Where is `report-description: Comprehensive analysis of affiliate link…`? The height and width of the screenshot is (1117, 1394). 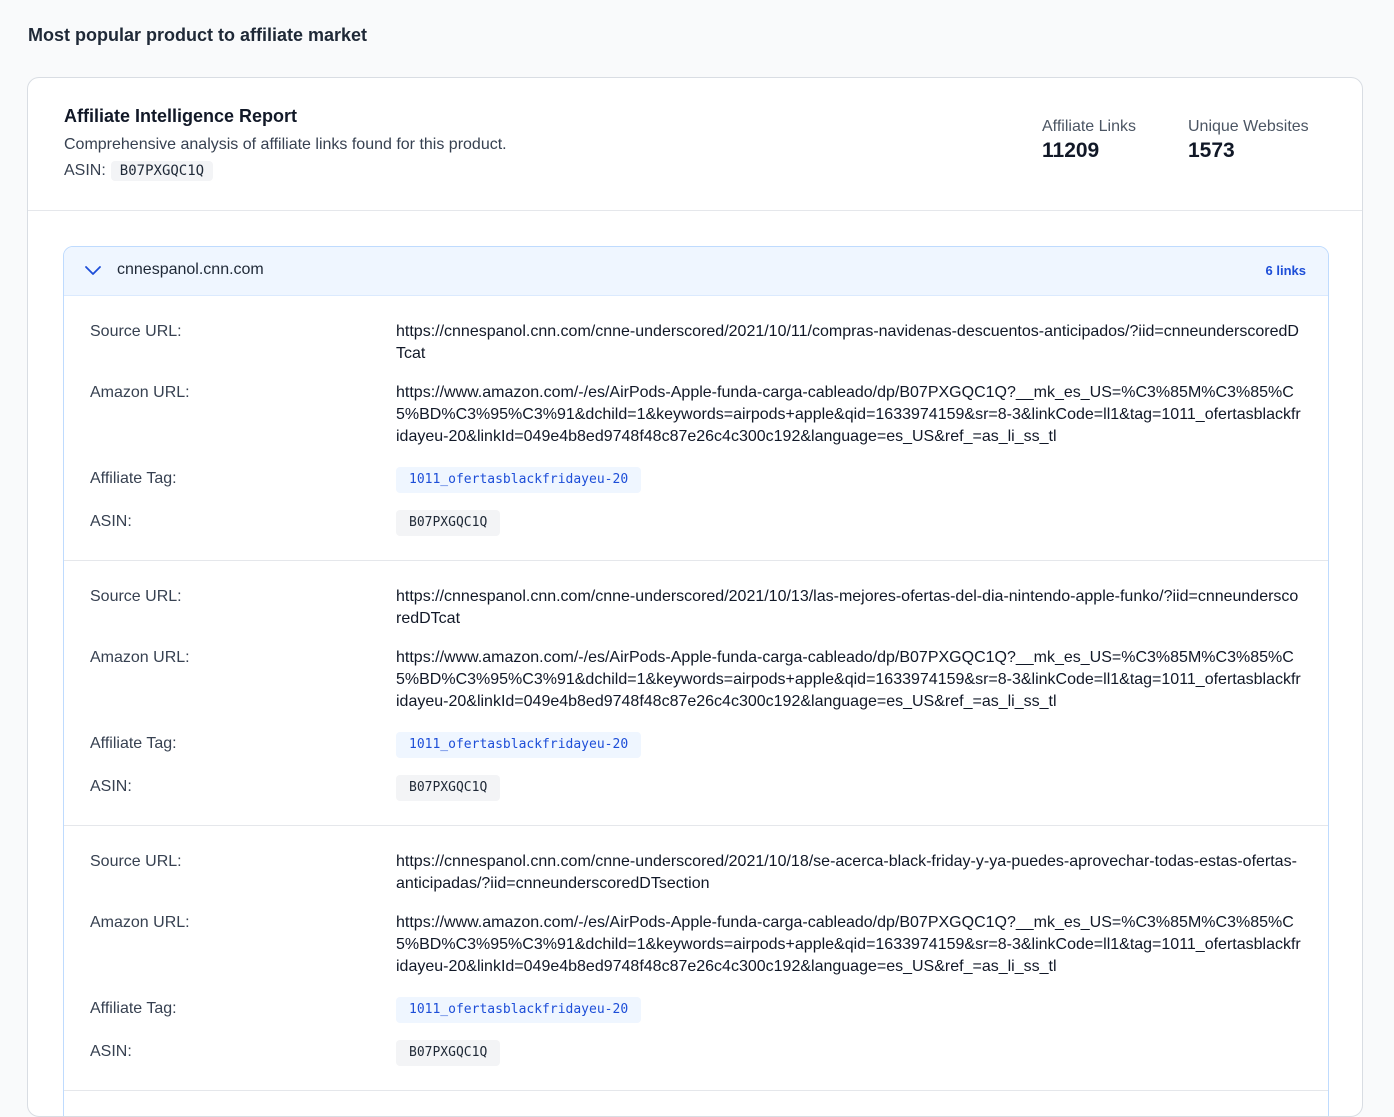
report-description: Comprehensive analysis of affiliate link… is located at coordinates (285, 144).